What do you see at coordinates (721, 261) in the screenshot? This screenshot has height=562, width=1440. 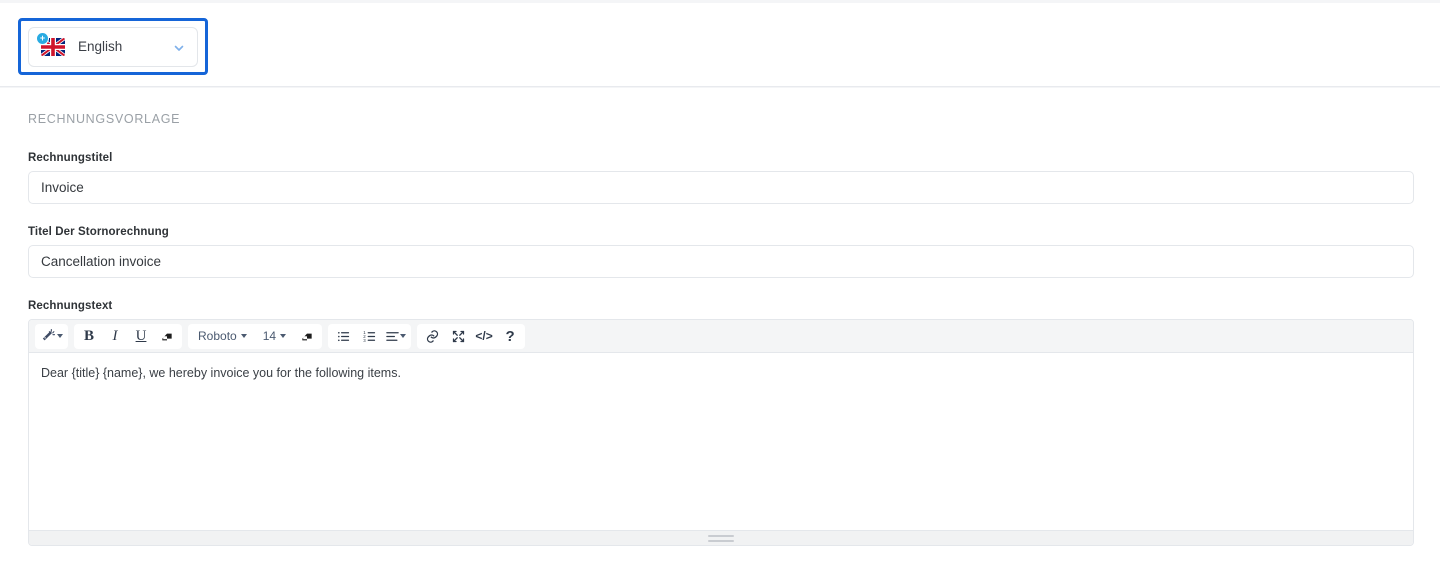 I see `cancellation-title-input` at bounding box center [721, 261].